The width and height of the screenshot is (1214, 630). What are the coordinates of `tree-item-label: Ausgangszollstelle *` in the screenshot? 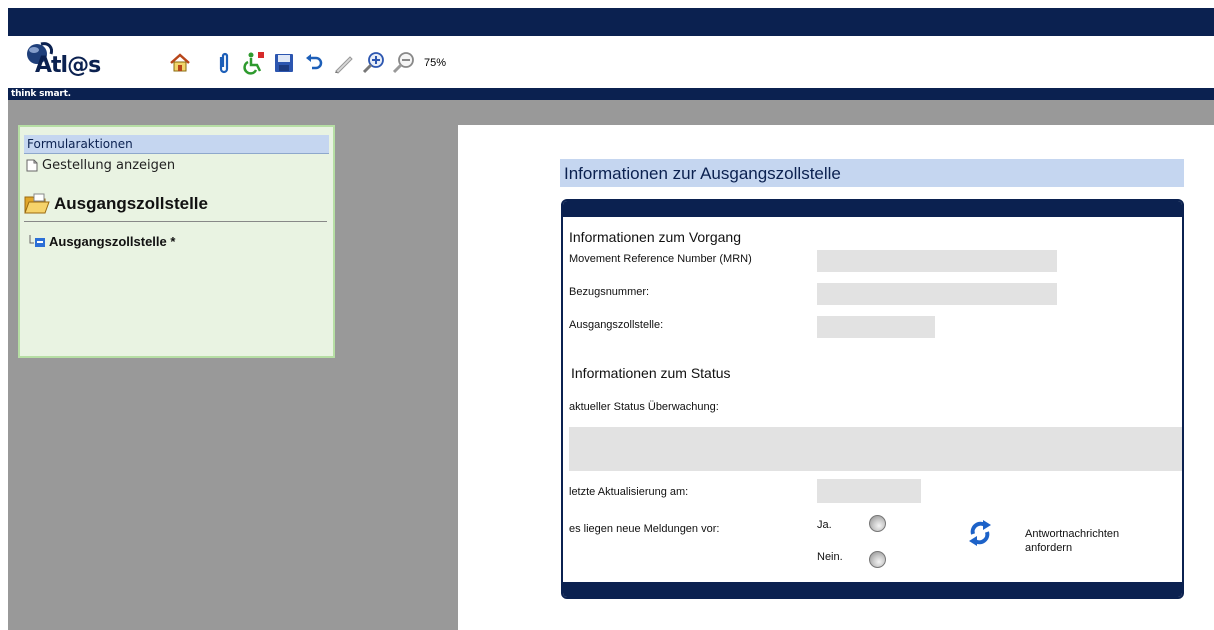 It's located at (112, 241).